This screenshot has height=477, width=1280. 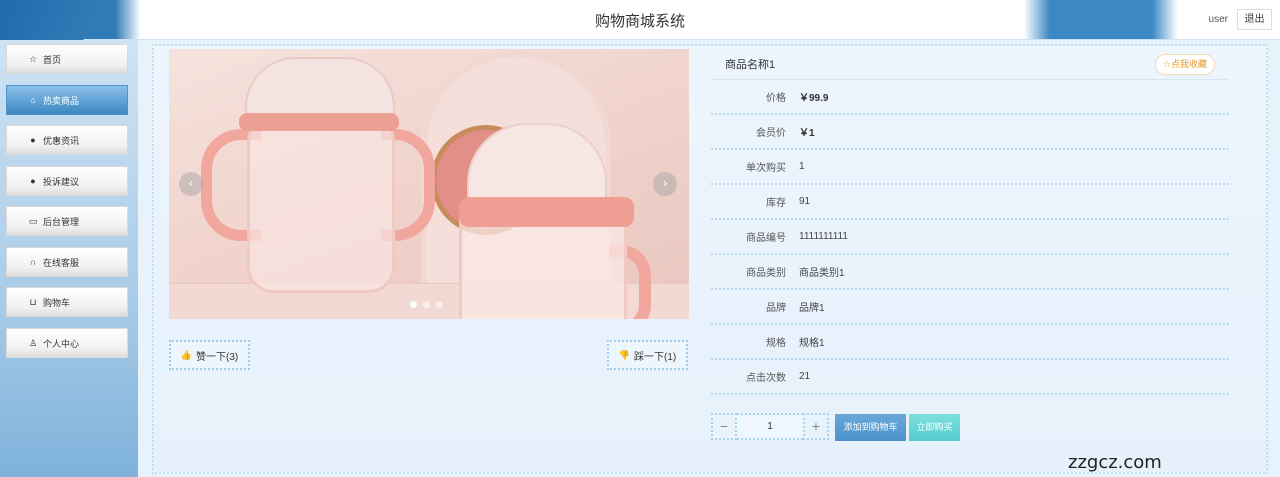 I want to click on field-label: 库存, so click(x=776, y=203).